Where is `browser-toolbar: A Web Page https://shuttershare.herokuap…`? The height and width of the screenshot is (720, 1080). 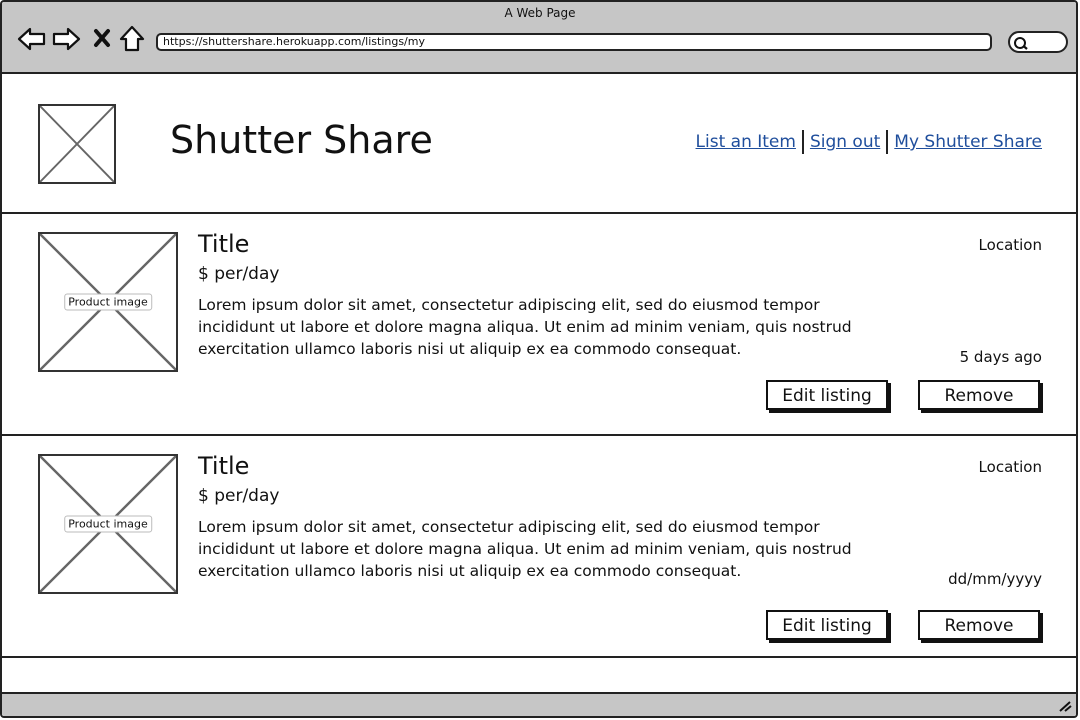 browser-toolbar: A Web Page https://shuttershare.herokuap… is located at coordinates (539, 38).